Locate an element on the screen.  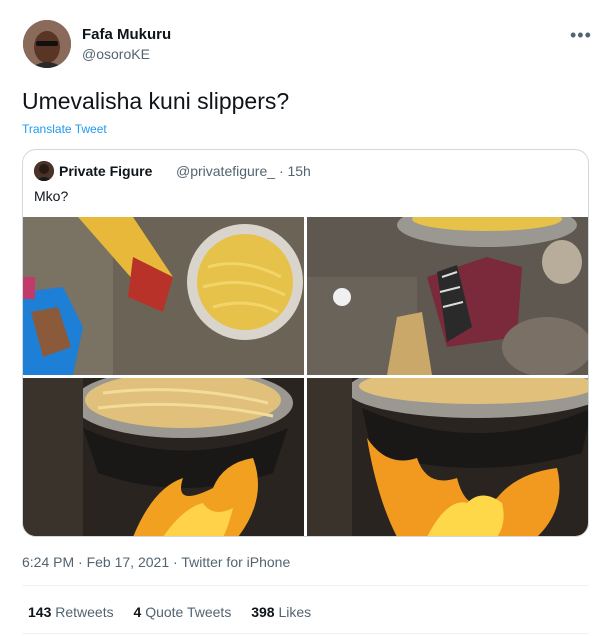
quoted-time-ago: · 15h is located at coordinates (294, 171).